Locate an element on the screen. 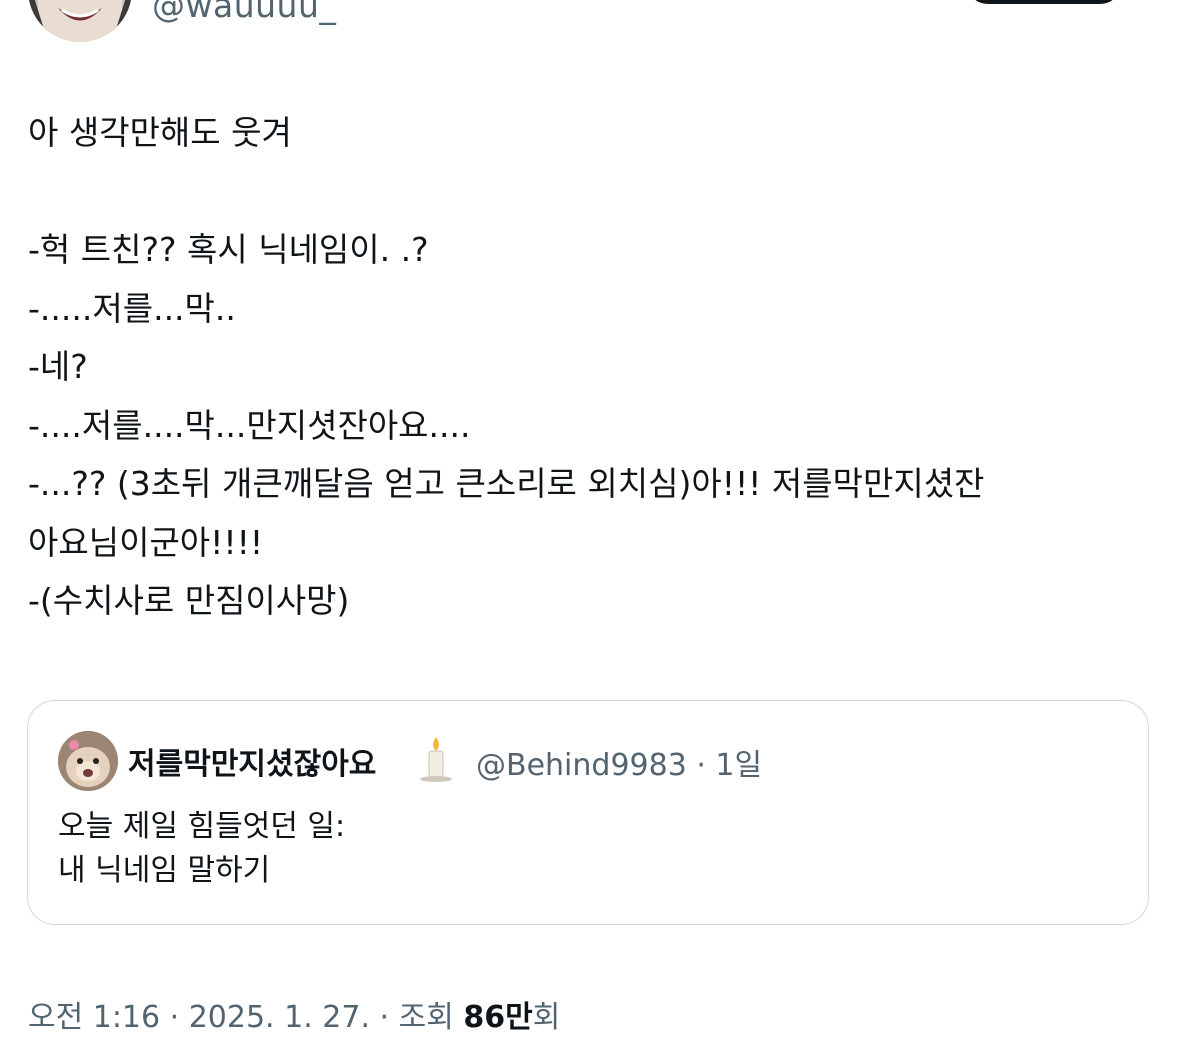  quoted-tweet-line: 오늘 제일 힘들엇던 일: is located at coordinates (202, 826).